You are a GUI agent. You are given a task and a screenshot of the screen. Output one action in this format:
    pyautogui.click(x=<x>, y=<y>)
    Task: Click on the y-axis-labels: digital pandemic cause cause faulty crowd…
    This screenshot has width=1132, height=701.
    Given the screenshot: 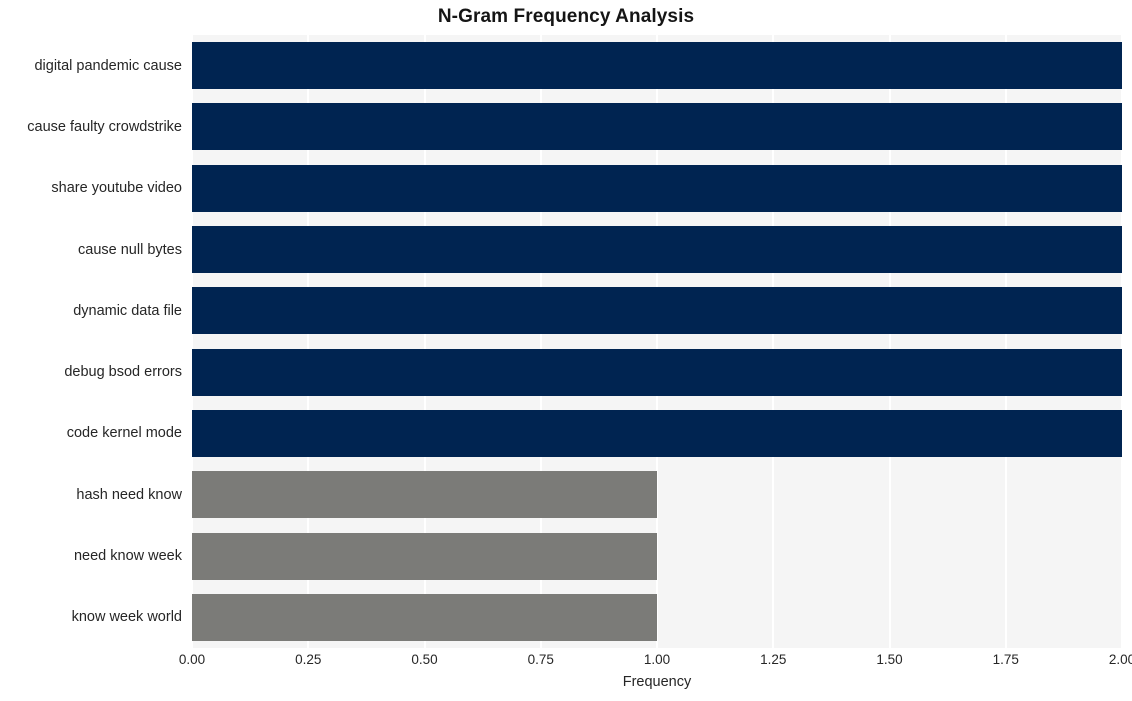 What is the action you would take?
    pyautogui.click(x=91, y=341)
    